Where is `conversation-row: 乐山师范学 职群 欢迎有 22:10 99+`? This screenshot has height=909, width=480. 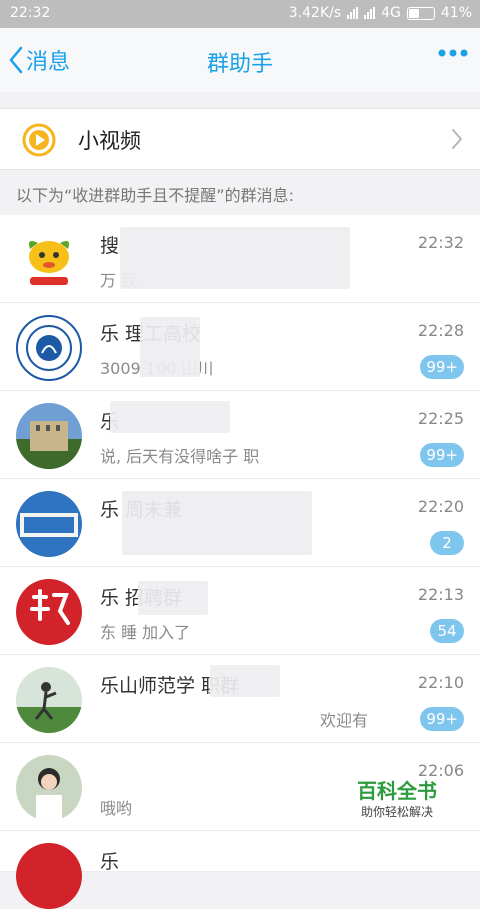 conversation-row: 乐山师范学 职群 欢迎有 22:10 99+ is located at coordinates (240, 699).